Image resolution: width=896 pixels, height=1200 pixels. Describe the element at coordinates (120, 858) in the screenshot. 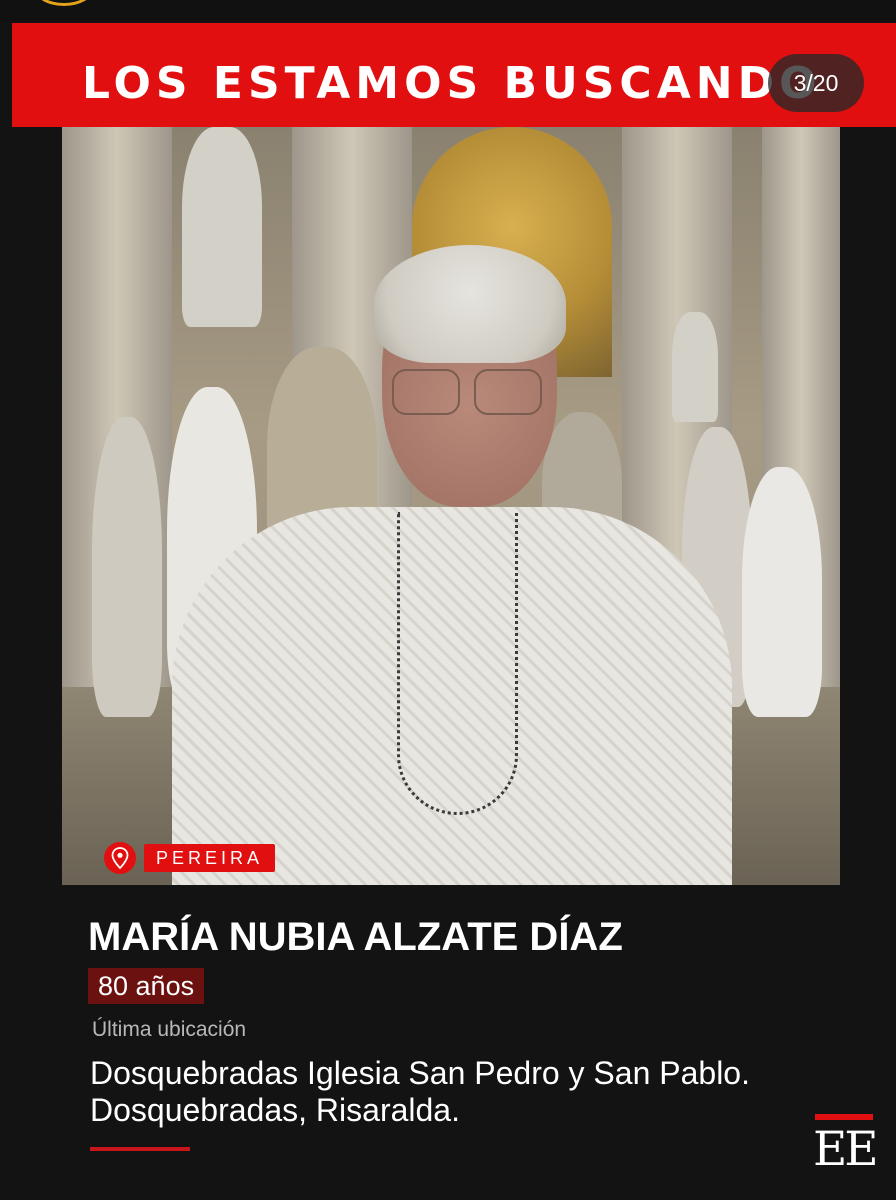

I see `map-pin-icon` at that location.